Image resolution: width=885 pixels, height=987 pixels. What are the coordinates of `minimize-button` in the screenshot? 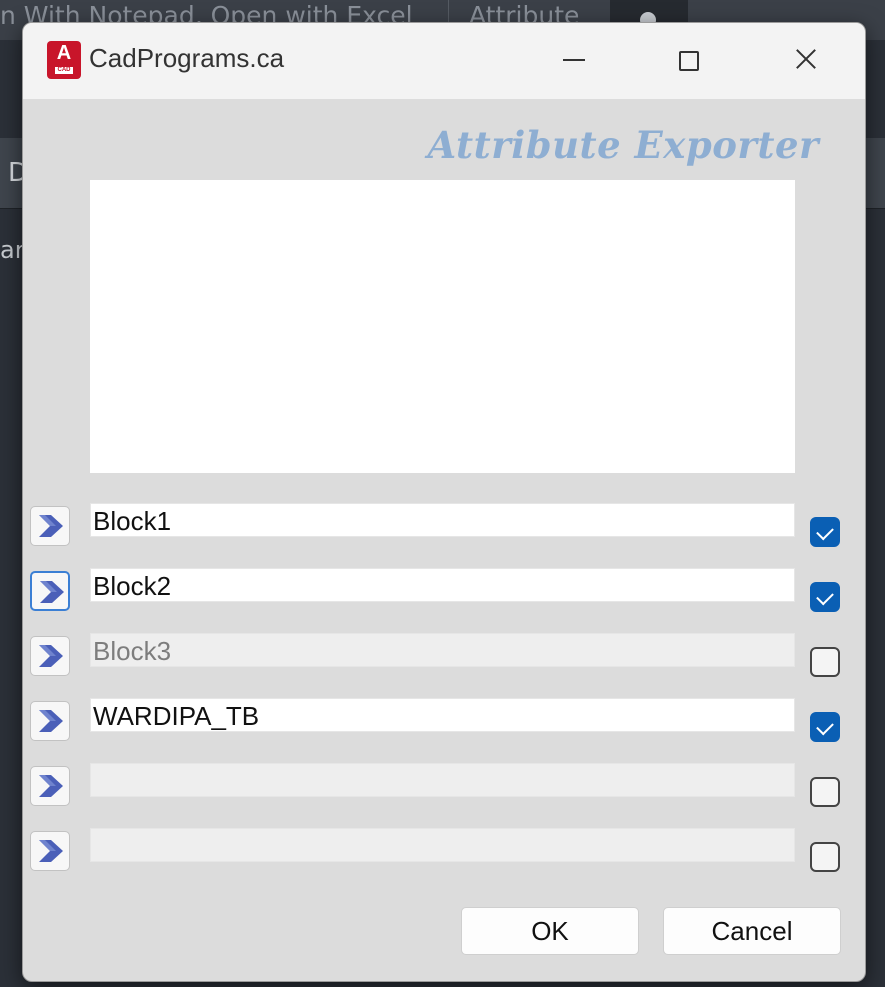 It's located at (574, 58).